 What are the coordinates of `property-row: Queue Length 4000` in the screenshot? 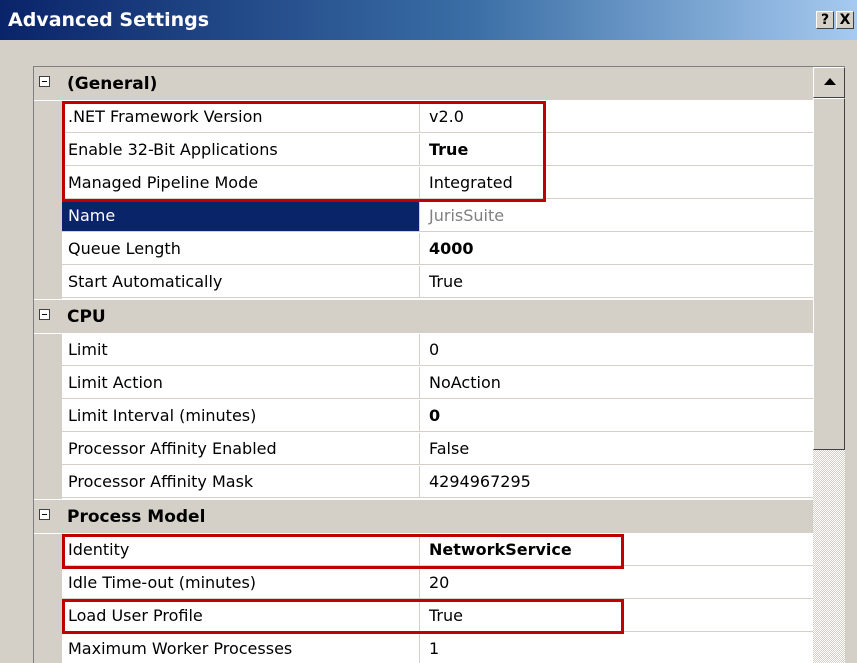 It's located at (423, 249).